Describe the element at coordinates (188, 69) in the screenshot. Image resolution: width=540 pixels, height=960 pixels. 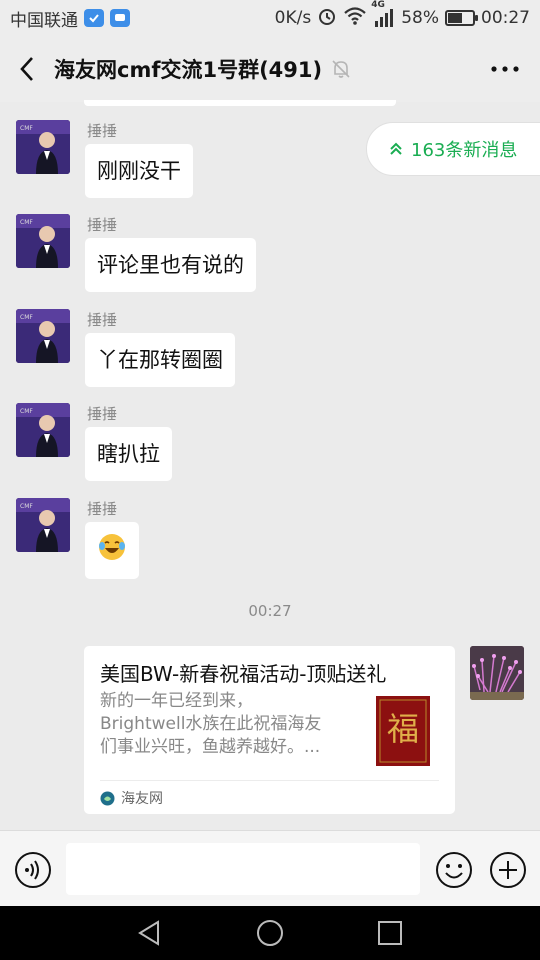
I see `chat-title: 海友网cmf交流1号群(491)` at that location.